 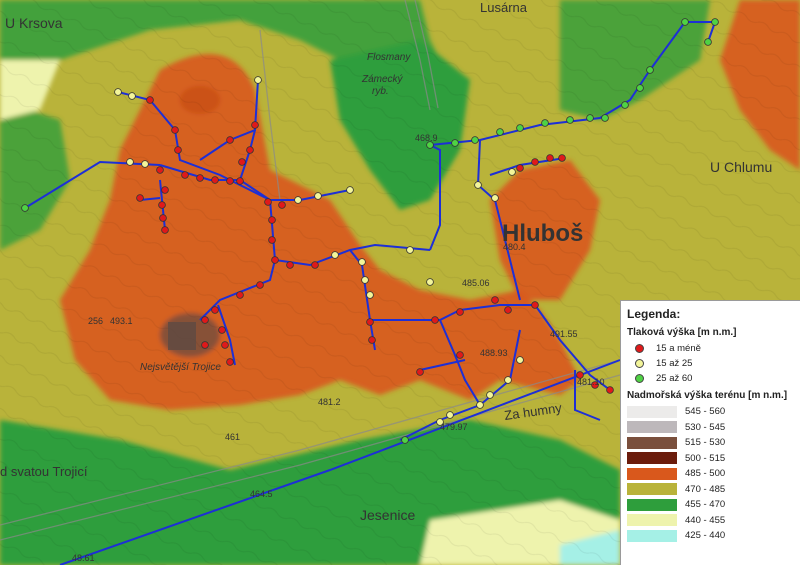 I want to click on legend-terrain-item: 515 - 530, so click(x=710, y=443).